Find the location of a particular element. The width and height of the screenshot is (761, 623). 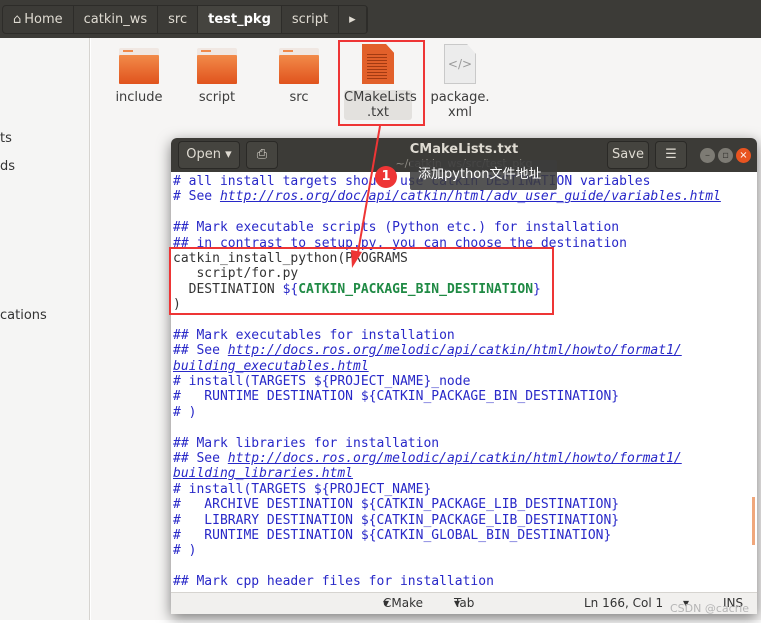

tab-width-label: Tab Width: 8 is located at coordinates (464, 603).